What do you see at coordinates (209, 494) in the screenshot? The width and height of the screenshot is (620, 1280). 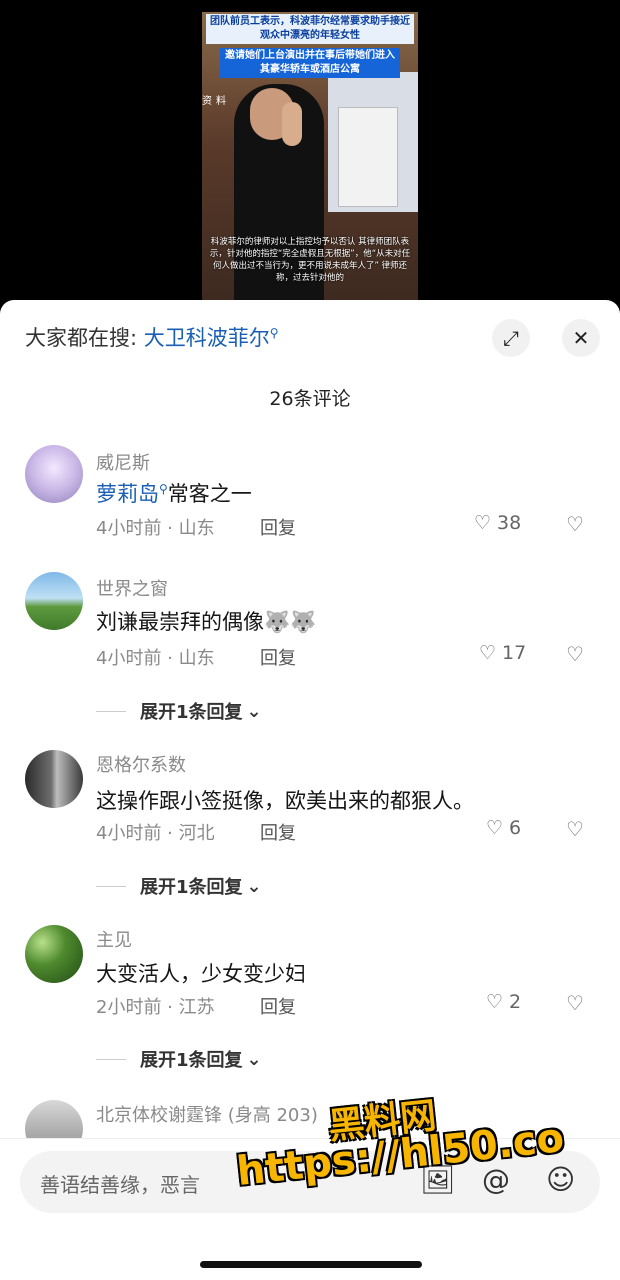 I see `comment-body: 常客之一` at bounding box center [209, 494].